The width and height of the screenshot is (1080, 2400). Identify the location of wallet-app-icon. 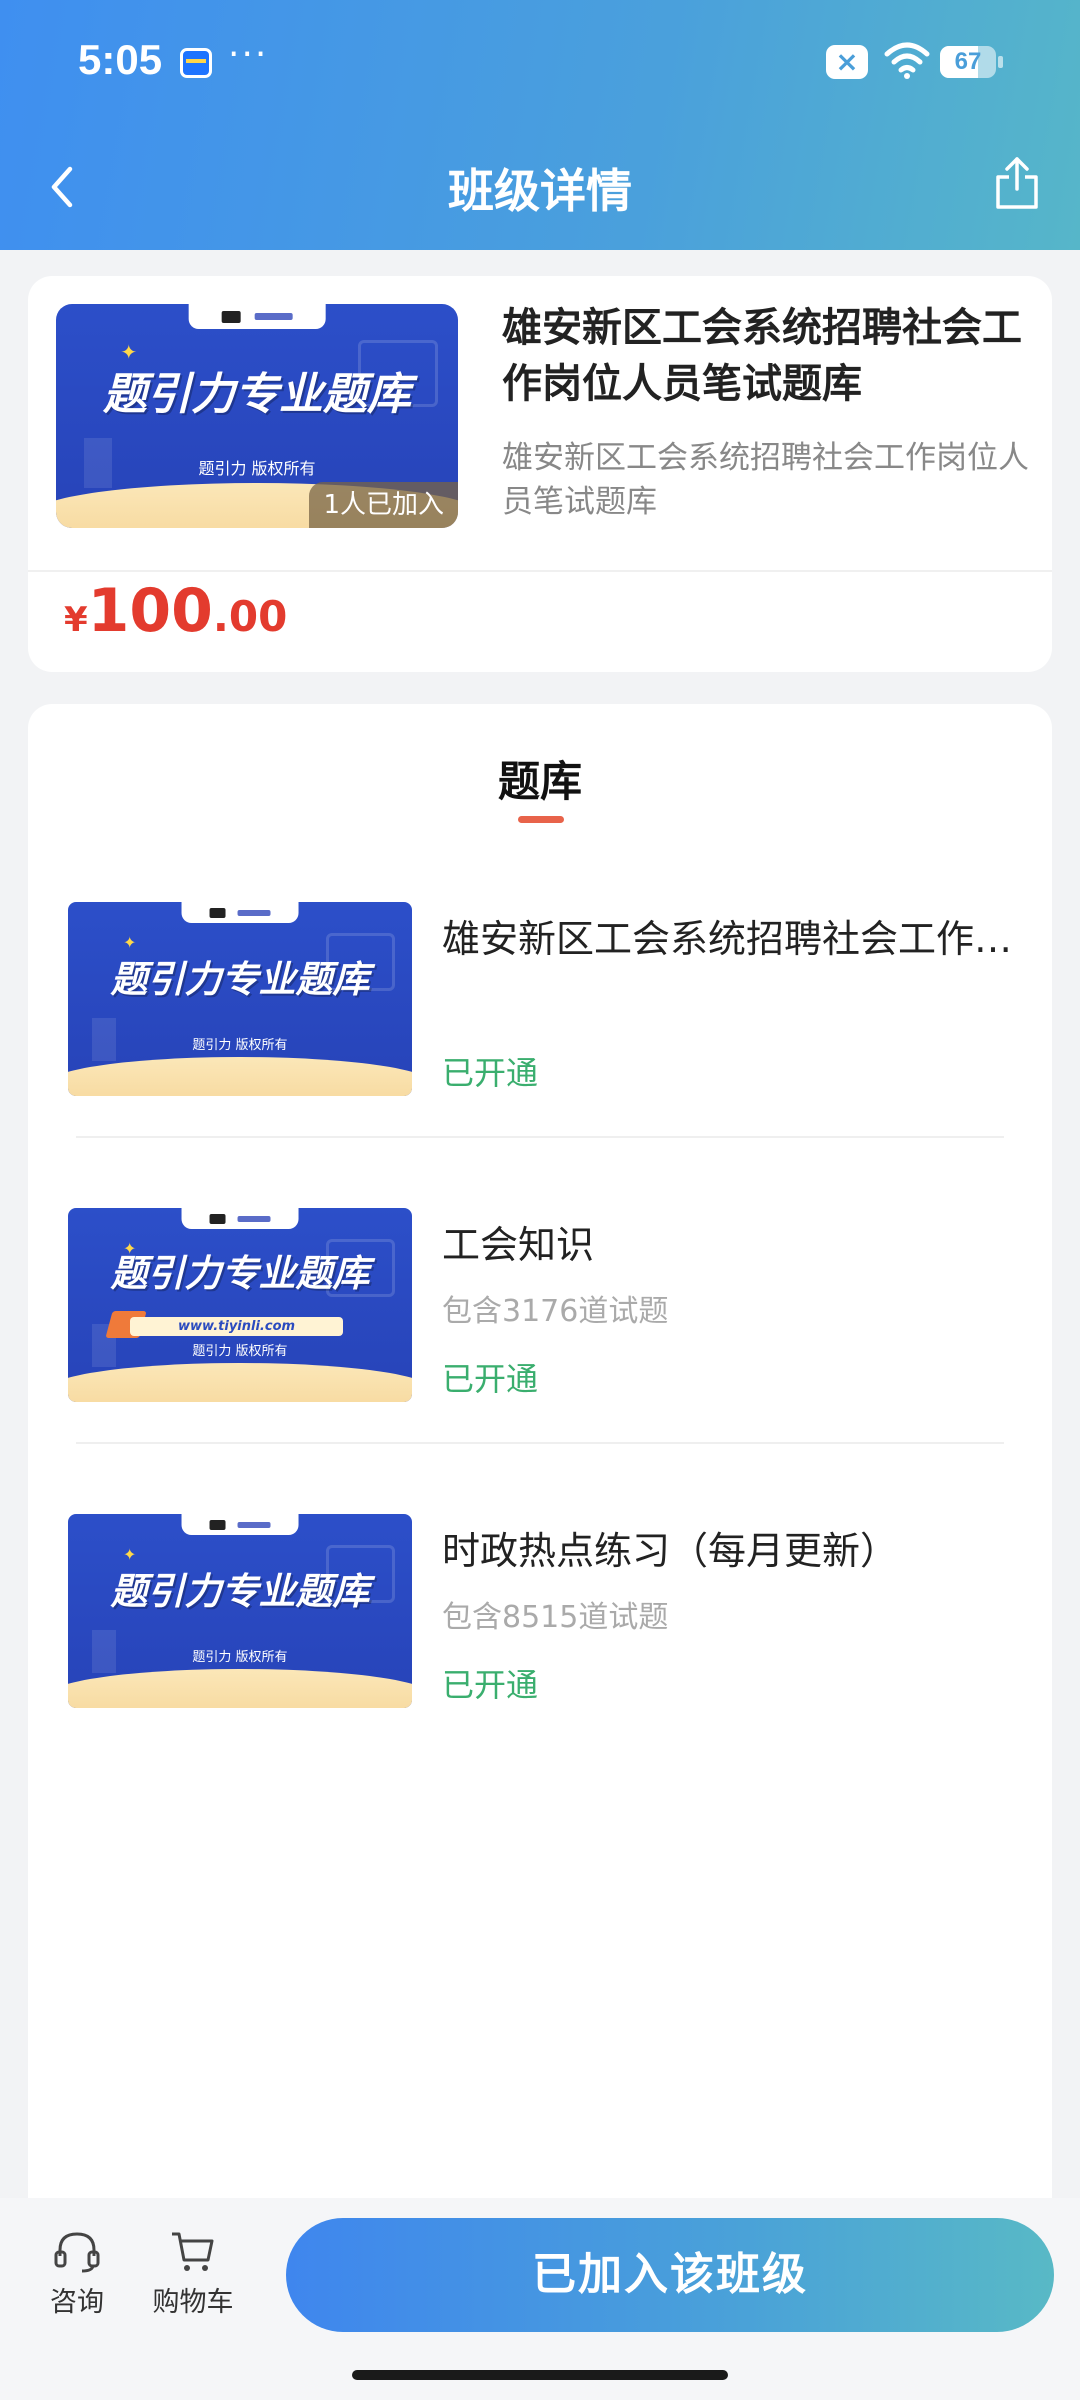
(196, 63).